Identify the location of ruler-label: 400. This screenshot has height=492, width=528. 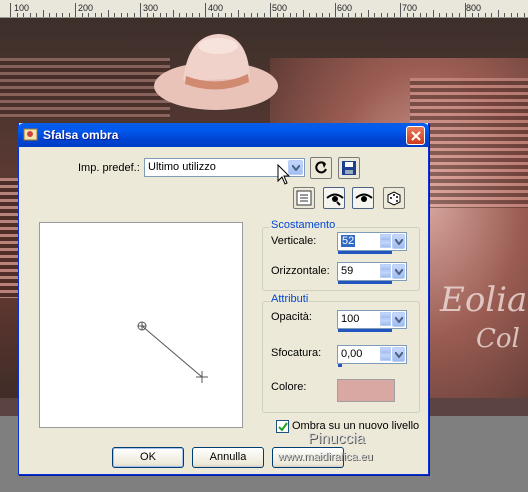
(216, 8).